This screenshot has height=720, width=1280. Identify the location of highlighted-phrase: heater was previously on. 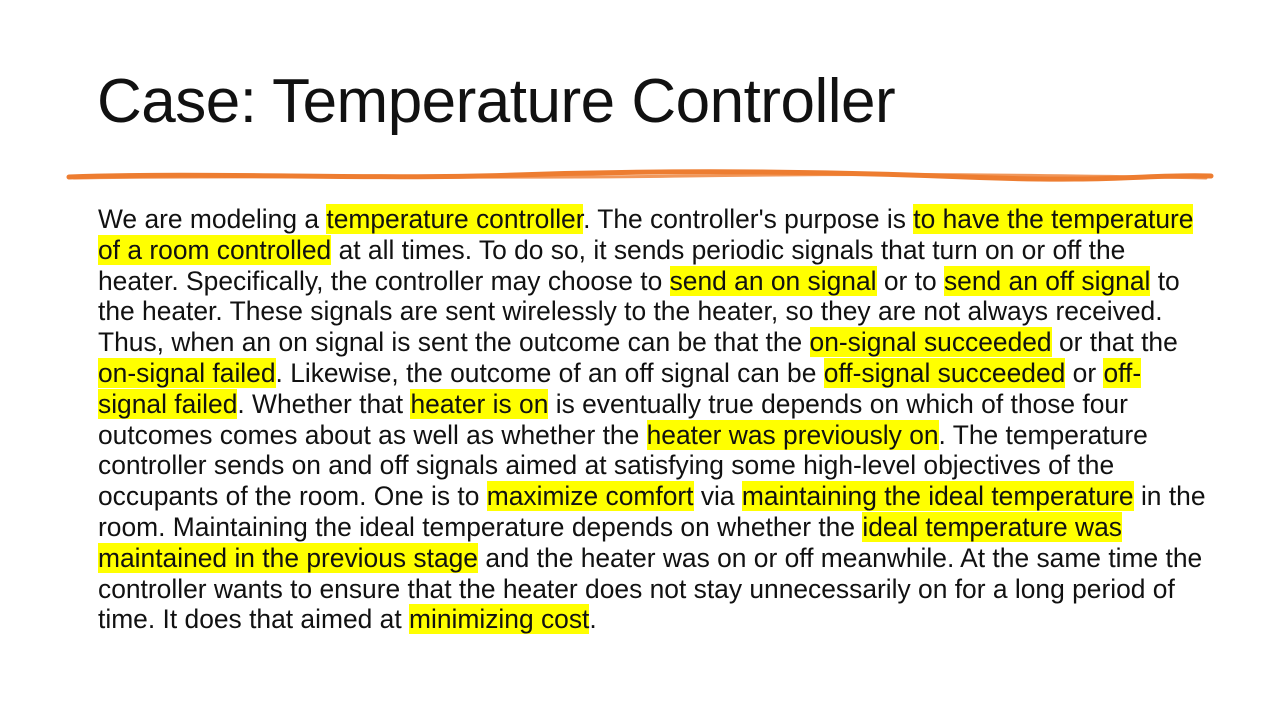
(792, 434).